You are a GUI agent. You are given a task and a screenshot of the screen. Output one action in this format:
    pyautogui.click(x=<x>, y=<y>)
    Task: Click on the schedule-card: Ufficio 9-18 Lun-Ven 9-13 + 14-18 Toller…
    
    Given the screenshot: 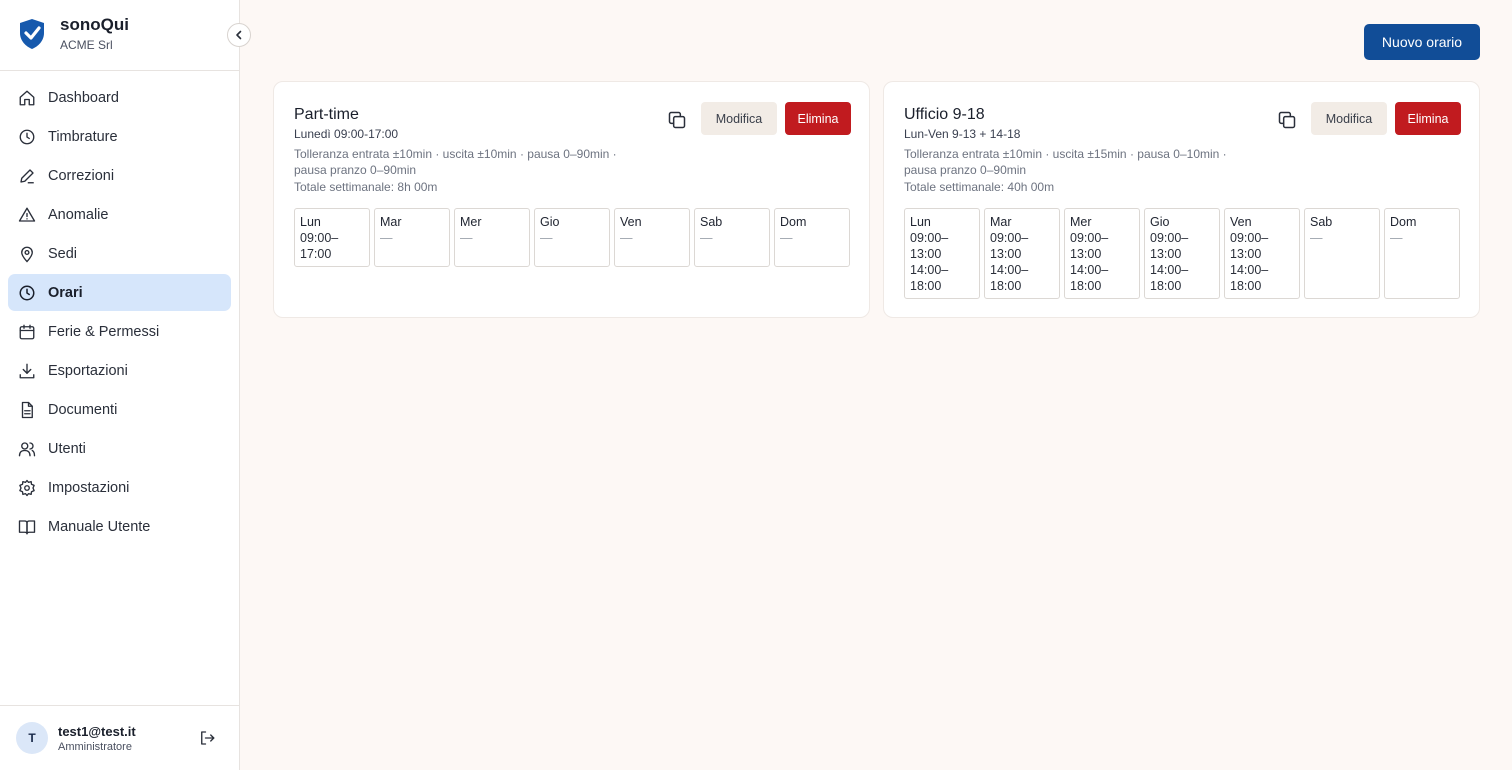 What is the action you would take?
    pyautogui.click(x=1181, y=199)
    